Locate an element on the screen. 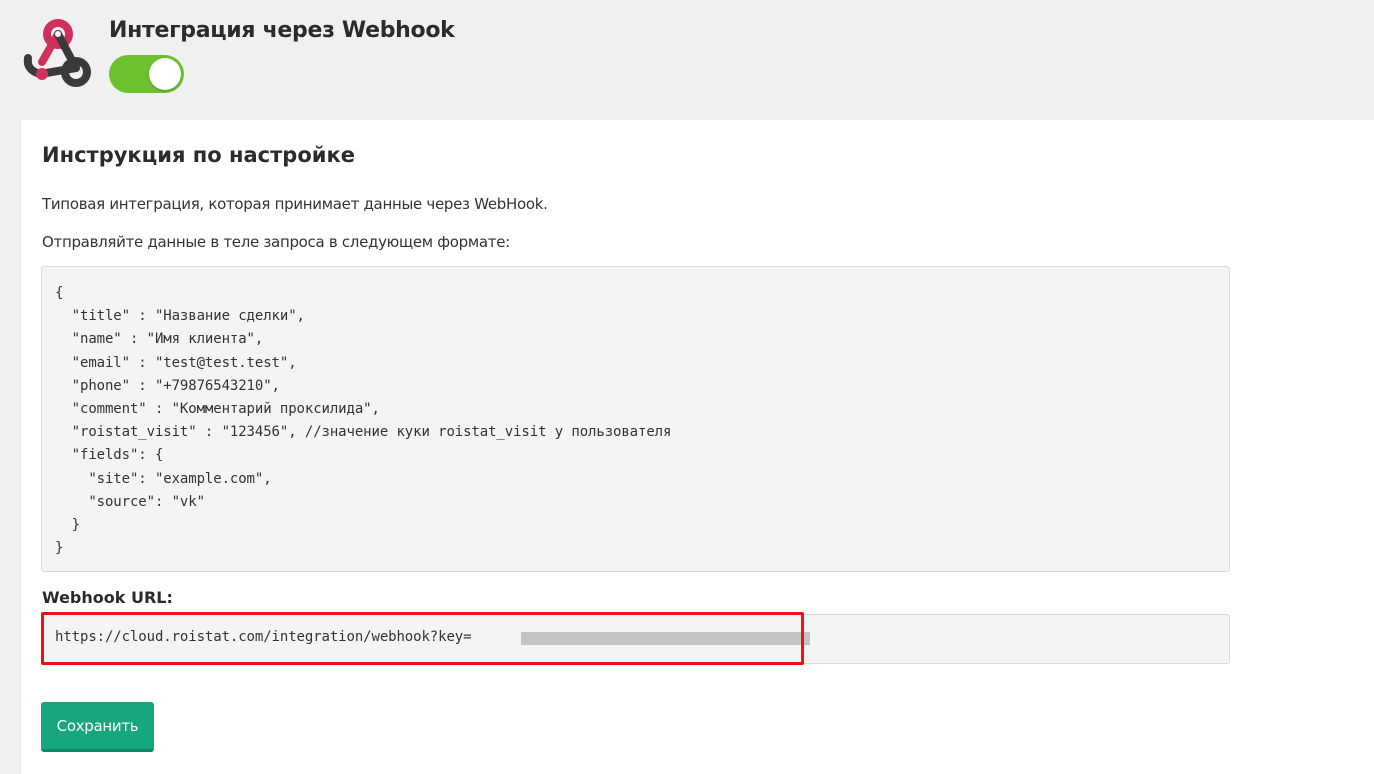 The image size is (1374, 774). webhook-url-label: Webhook URL: is located at coordinates (107, 597).